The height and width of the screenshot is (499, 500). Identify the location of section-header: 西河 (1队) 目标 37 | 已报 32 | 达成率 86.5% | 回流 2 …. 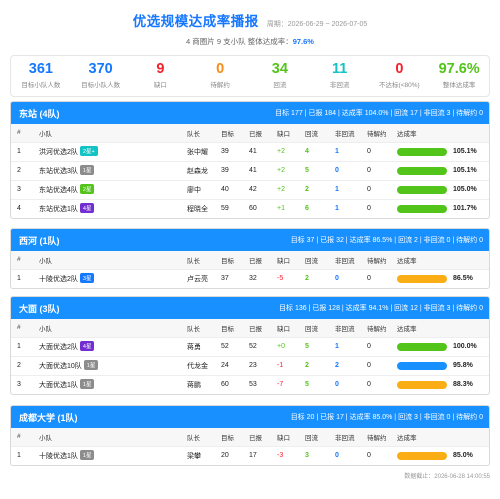
(250, 240).